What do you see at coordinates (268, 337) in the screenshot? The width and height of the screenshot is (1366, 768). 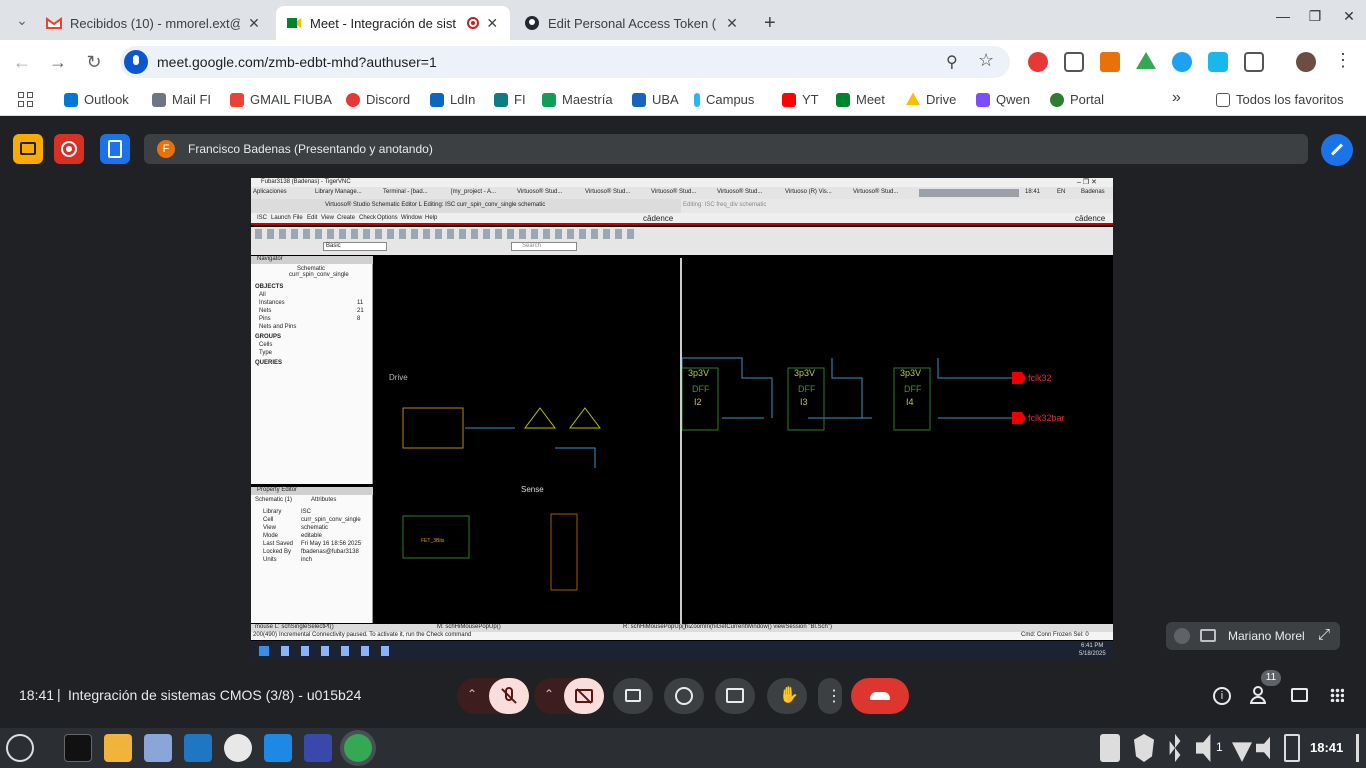 I see `groups-header: GROUPS` at bounding box center [268, 337].